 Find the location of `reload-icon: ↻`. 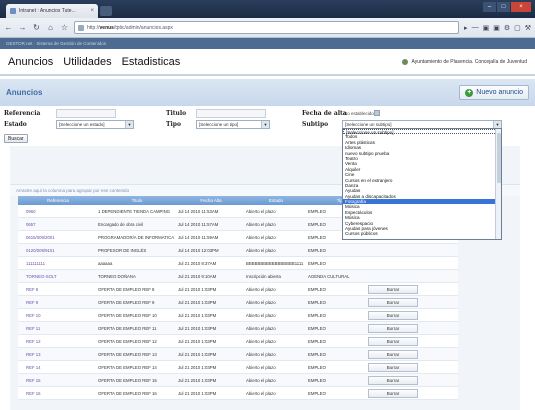

reload-icon: ↻ is located at coordinates (36, 27).